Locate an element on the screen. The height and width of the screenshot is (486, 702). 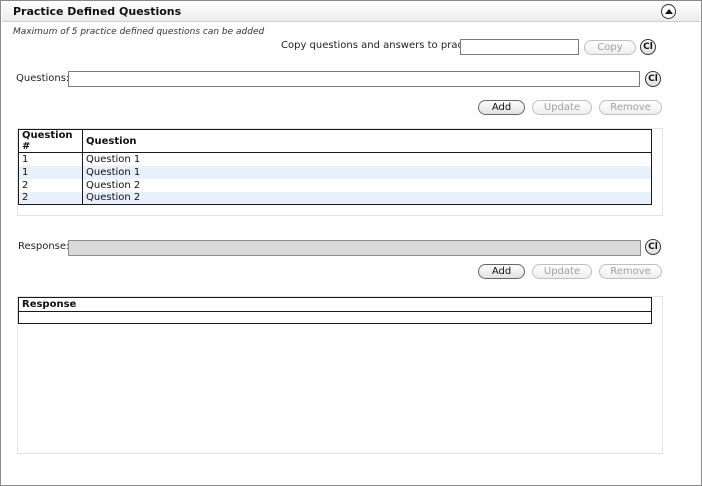
copy-button: Copy is located at coordinates (610, 47).